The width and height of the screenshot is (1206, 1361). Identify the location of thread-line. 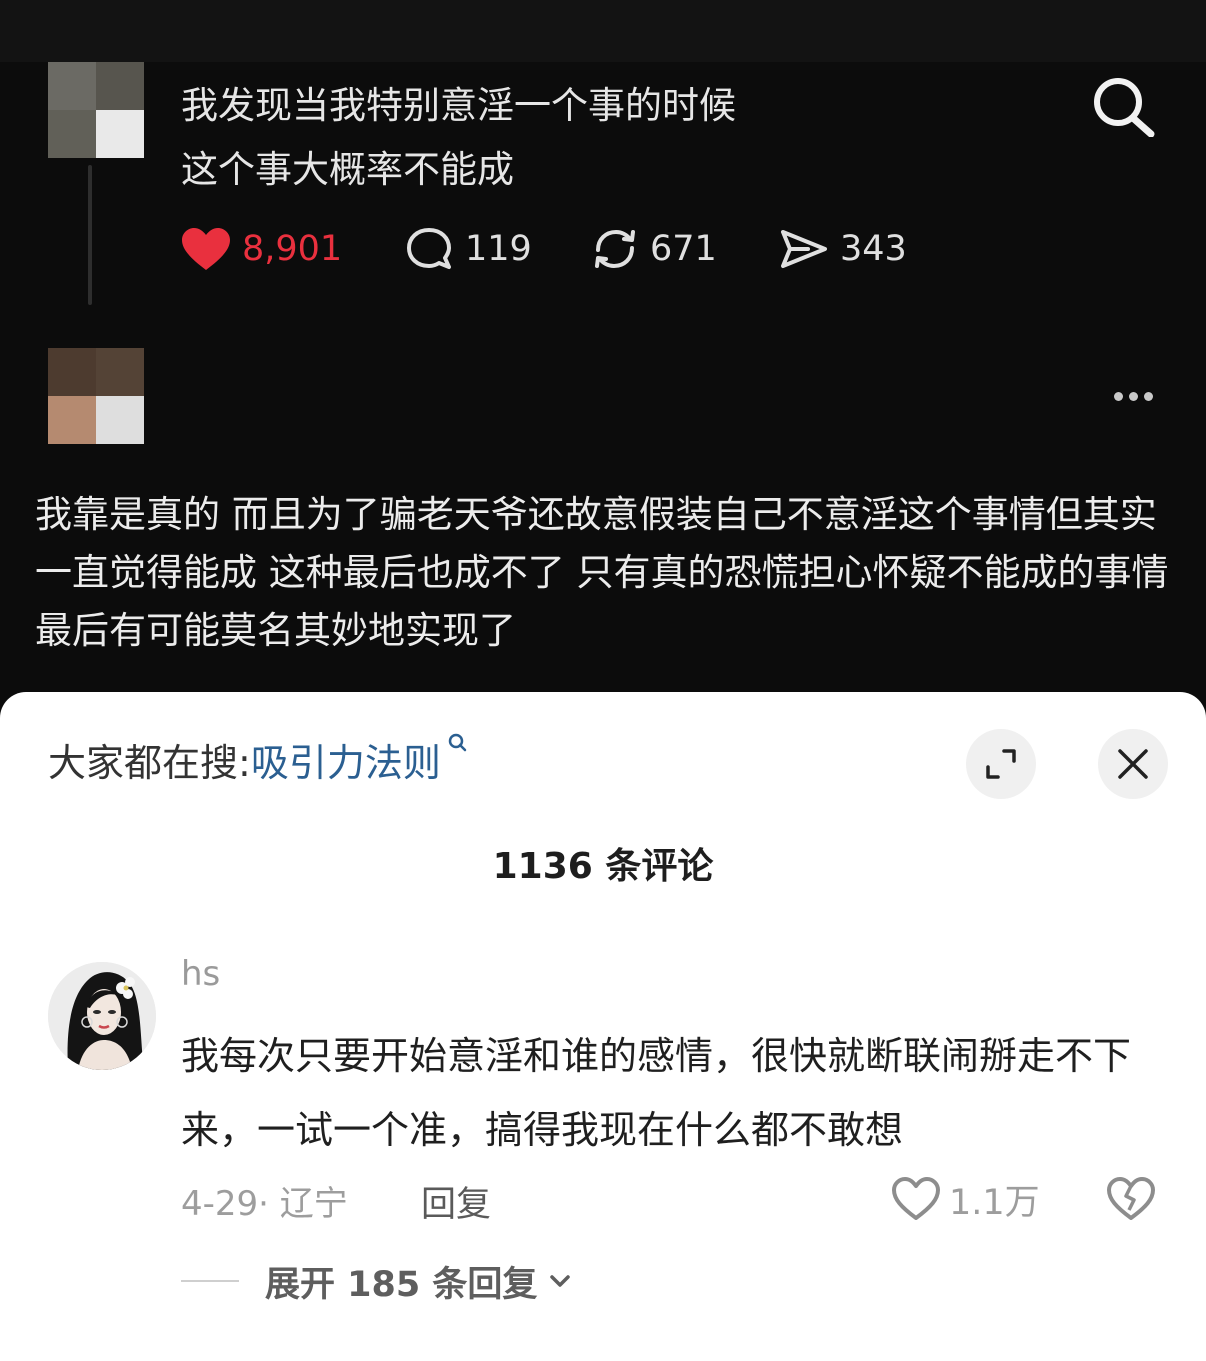
(90, 235).